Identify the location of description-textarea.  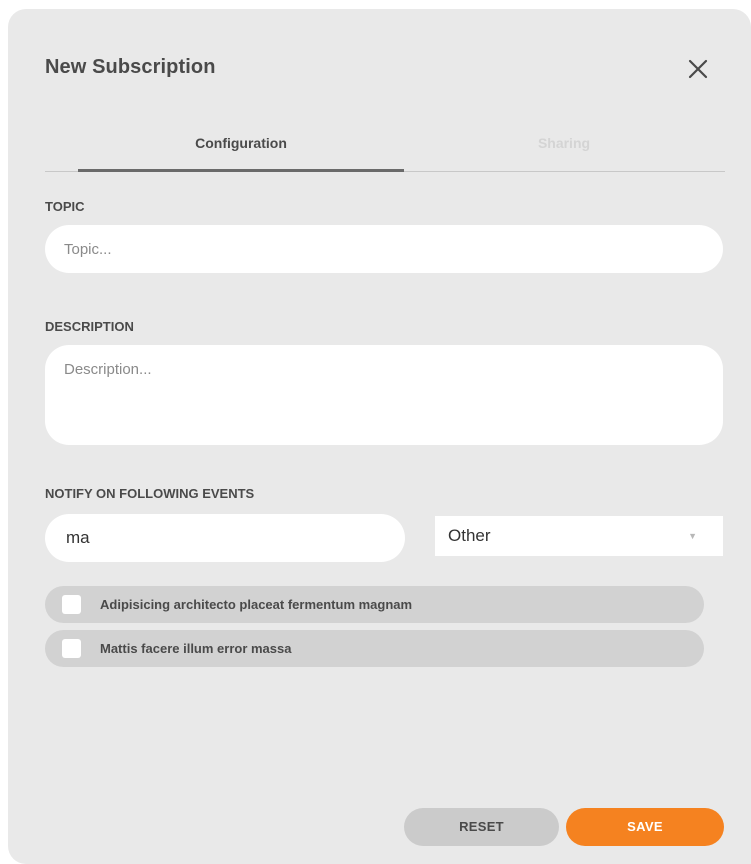
(384, 395).